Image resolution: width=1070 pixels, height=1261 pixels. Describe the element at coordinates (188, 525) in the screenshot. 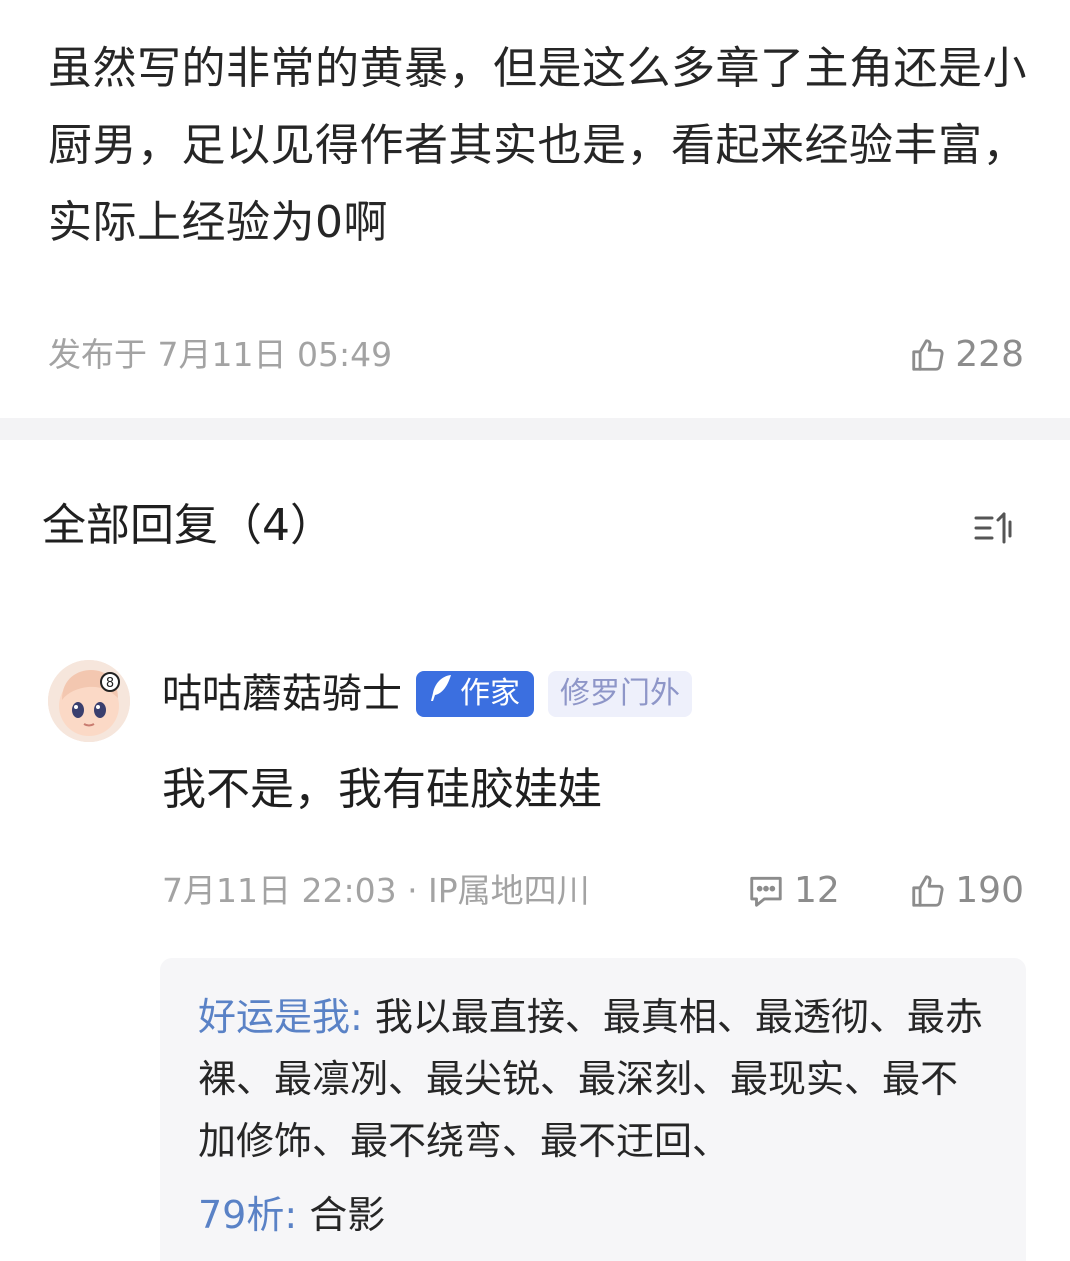

I see `replies-header-title: 全部回复（4）` at that location.